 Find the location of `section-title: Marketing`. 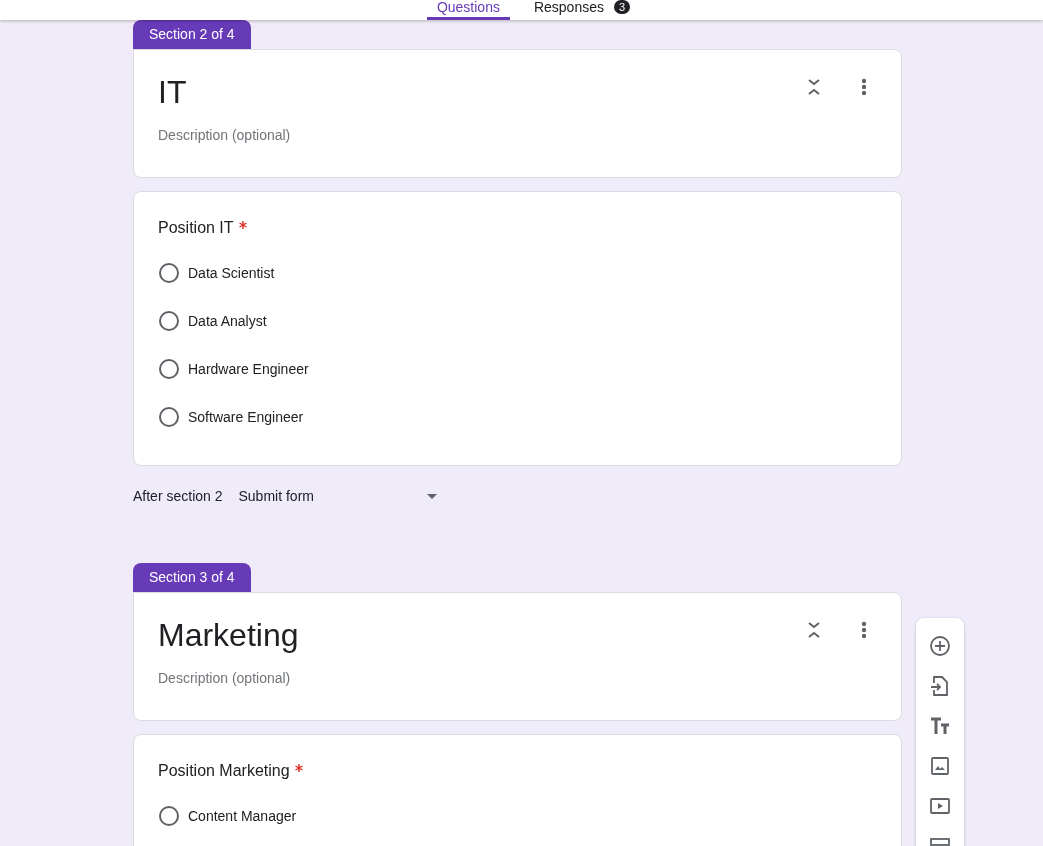

section-title: Marketing is located at coordinates (482, 635).